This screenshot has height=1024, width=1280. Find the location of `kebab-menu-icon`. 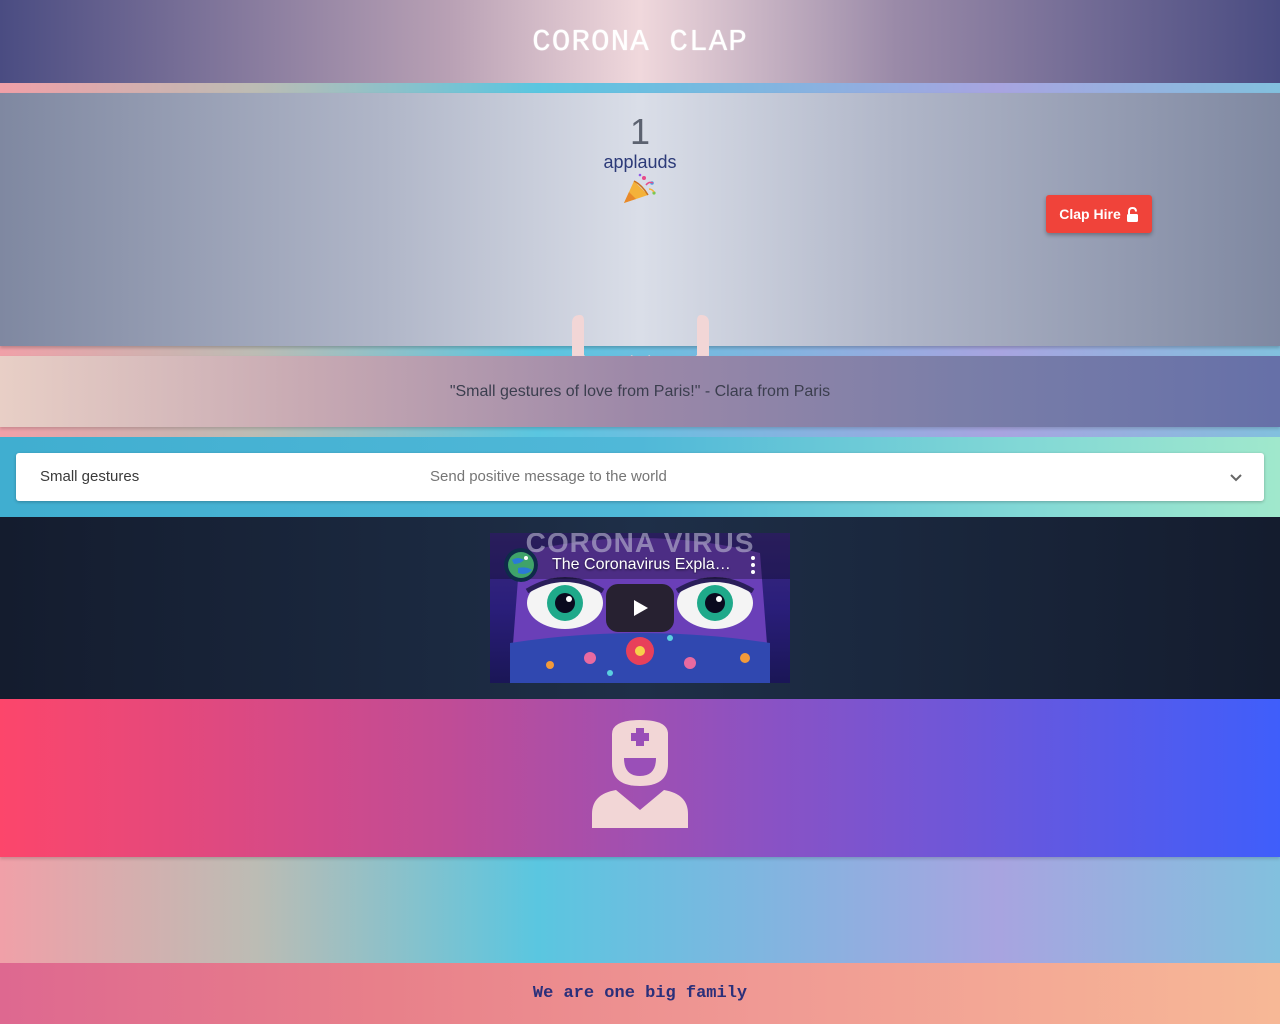

kebab-menu-icon is located at coordinates (753, 565).